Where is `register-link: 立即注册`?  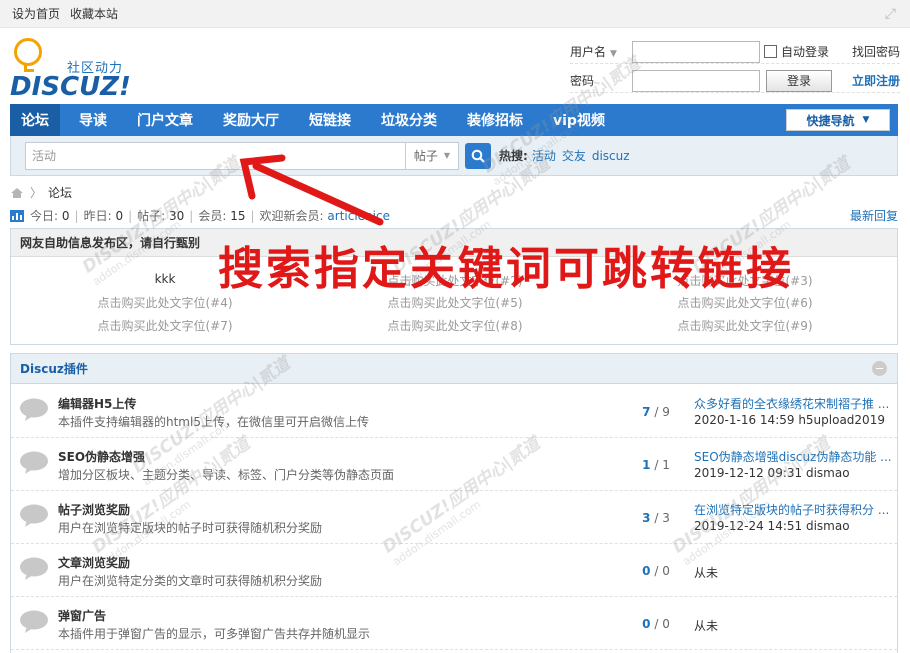
register-link: 立即注册 is located at coordinates (876, 80).